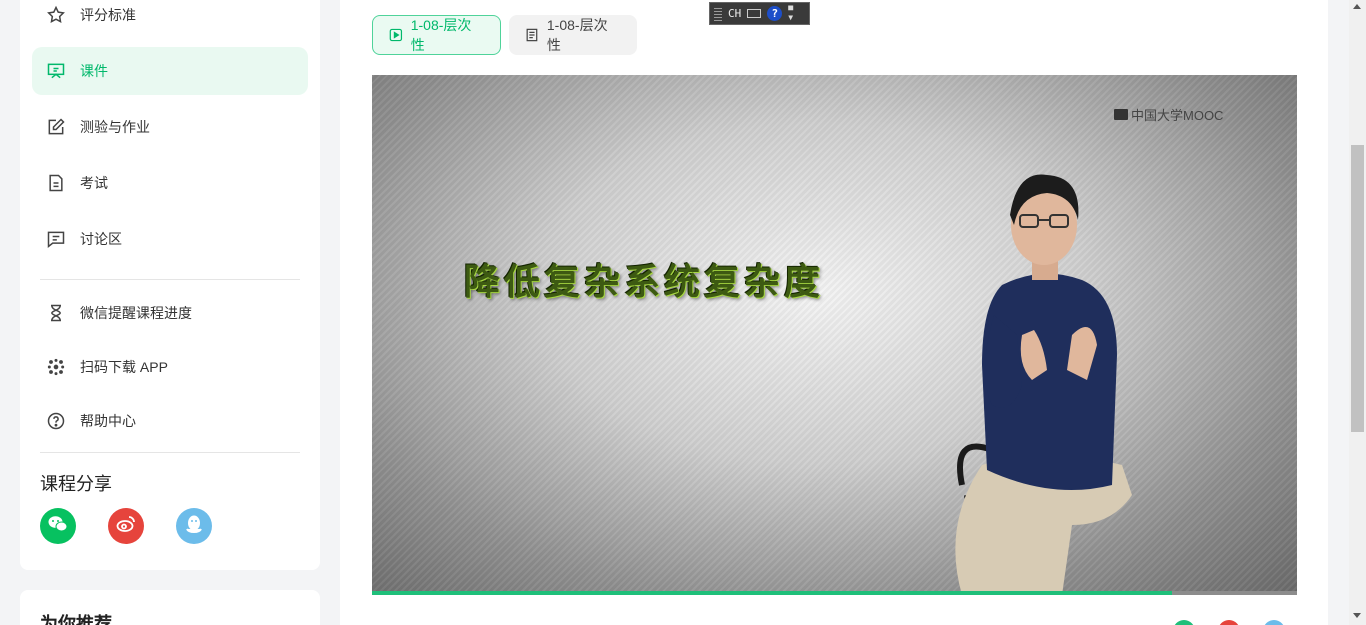 Image resolution: width=1366 pixels, height=625 pixels. What do you see at coordinates (56, 71) in the screenshot?
I see `presentation-icon` at bounding box center [56, 71].